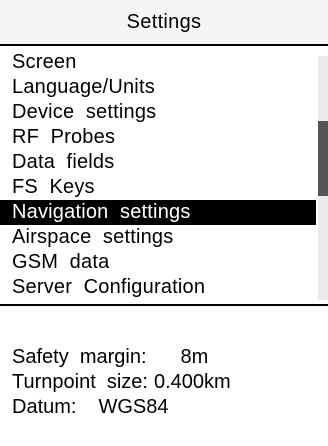 The height and width of the screenshot is (446, 328). I want to click on menu-item-navigation-settings: Navigation settings, so click(158, 212).